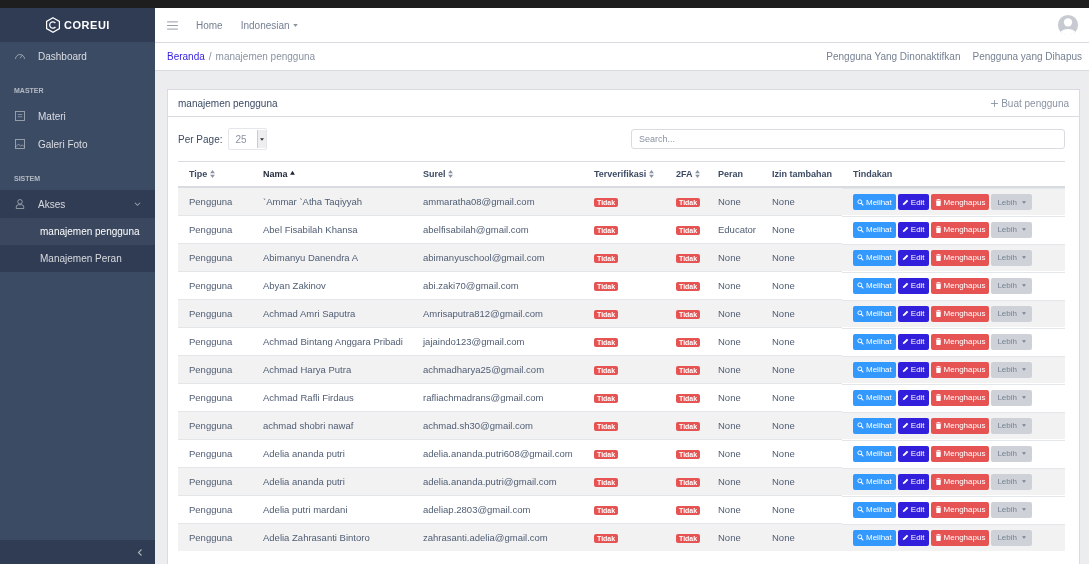  What do you see at coordinates (77, 552) in the screenshot?
I see `sidebar-toggle` at bounding box center [77, 552].